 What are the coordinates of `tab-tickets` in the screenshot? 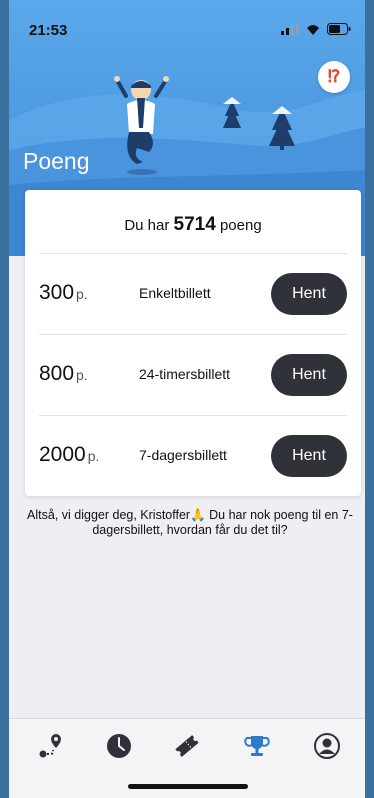 It's located at (187, 746).